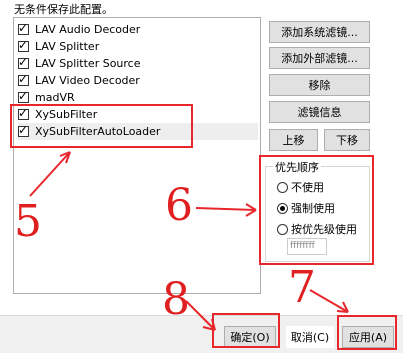 The height and width of the screenshot is (353, 403). What do you see at coordinates (176, 299) in the screenshot?
I see `annotation-number-8: 8` at bounding box center [176, 299].